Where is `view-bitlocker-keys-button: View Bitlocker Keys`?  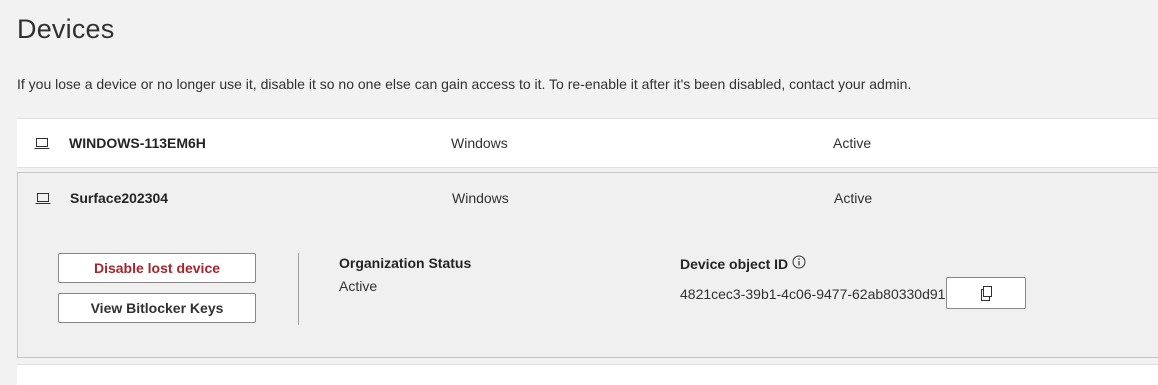
view-bitlocker-keys-button: View Bitlocker Keys is located at coordinates (157, 308).